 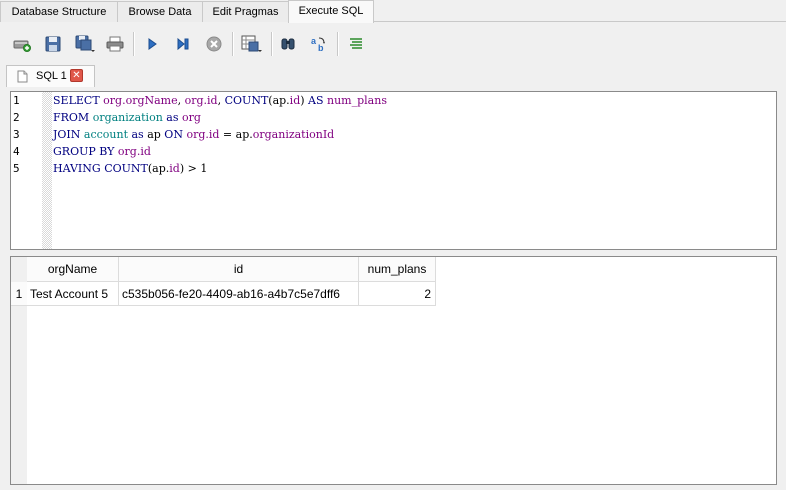 I want to click on tab-sql-1: SQL 1 ✕, so click(x=50, y=76).